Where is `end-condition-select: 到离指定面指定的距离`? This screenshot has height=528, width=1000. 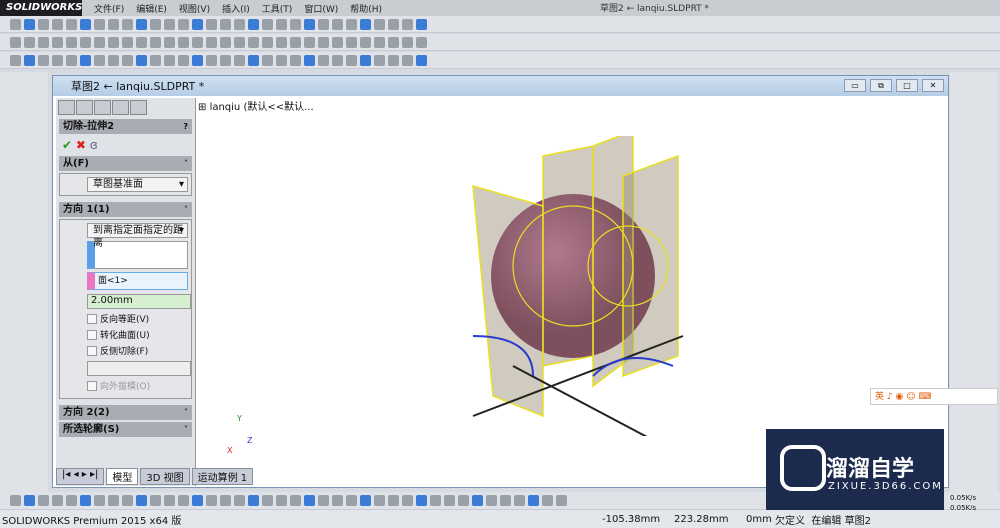
end-condition-select: 到离指定面指定的距离 is located at coordinates (137, 236).